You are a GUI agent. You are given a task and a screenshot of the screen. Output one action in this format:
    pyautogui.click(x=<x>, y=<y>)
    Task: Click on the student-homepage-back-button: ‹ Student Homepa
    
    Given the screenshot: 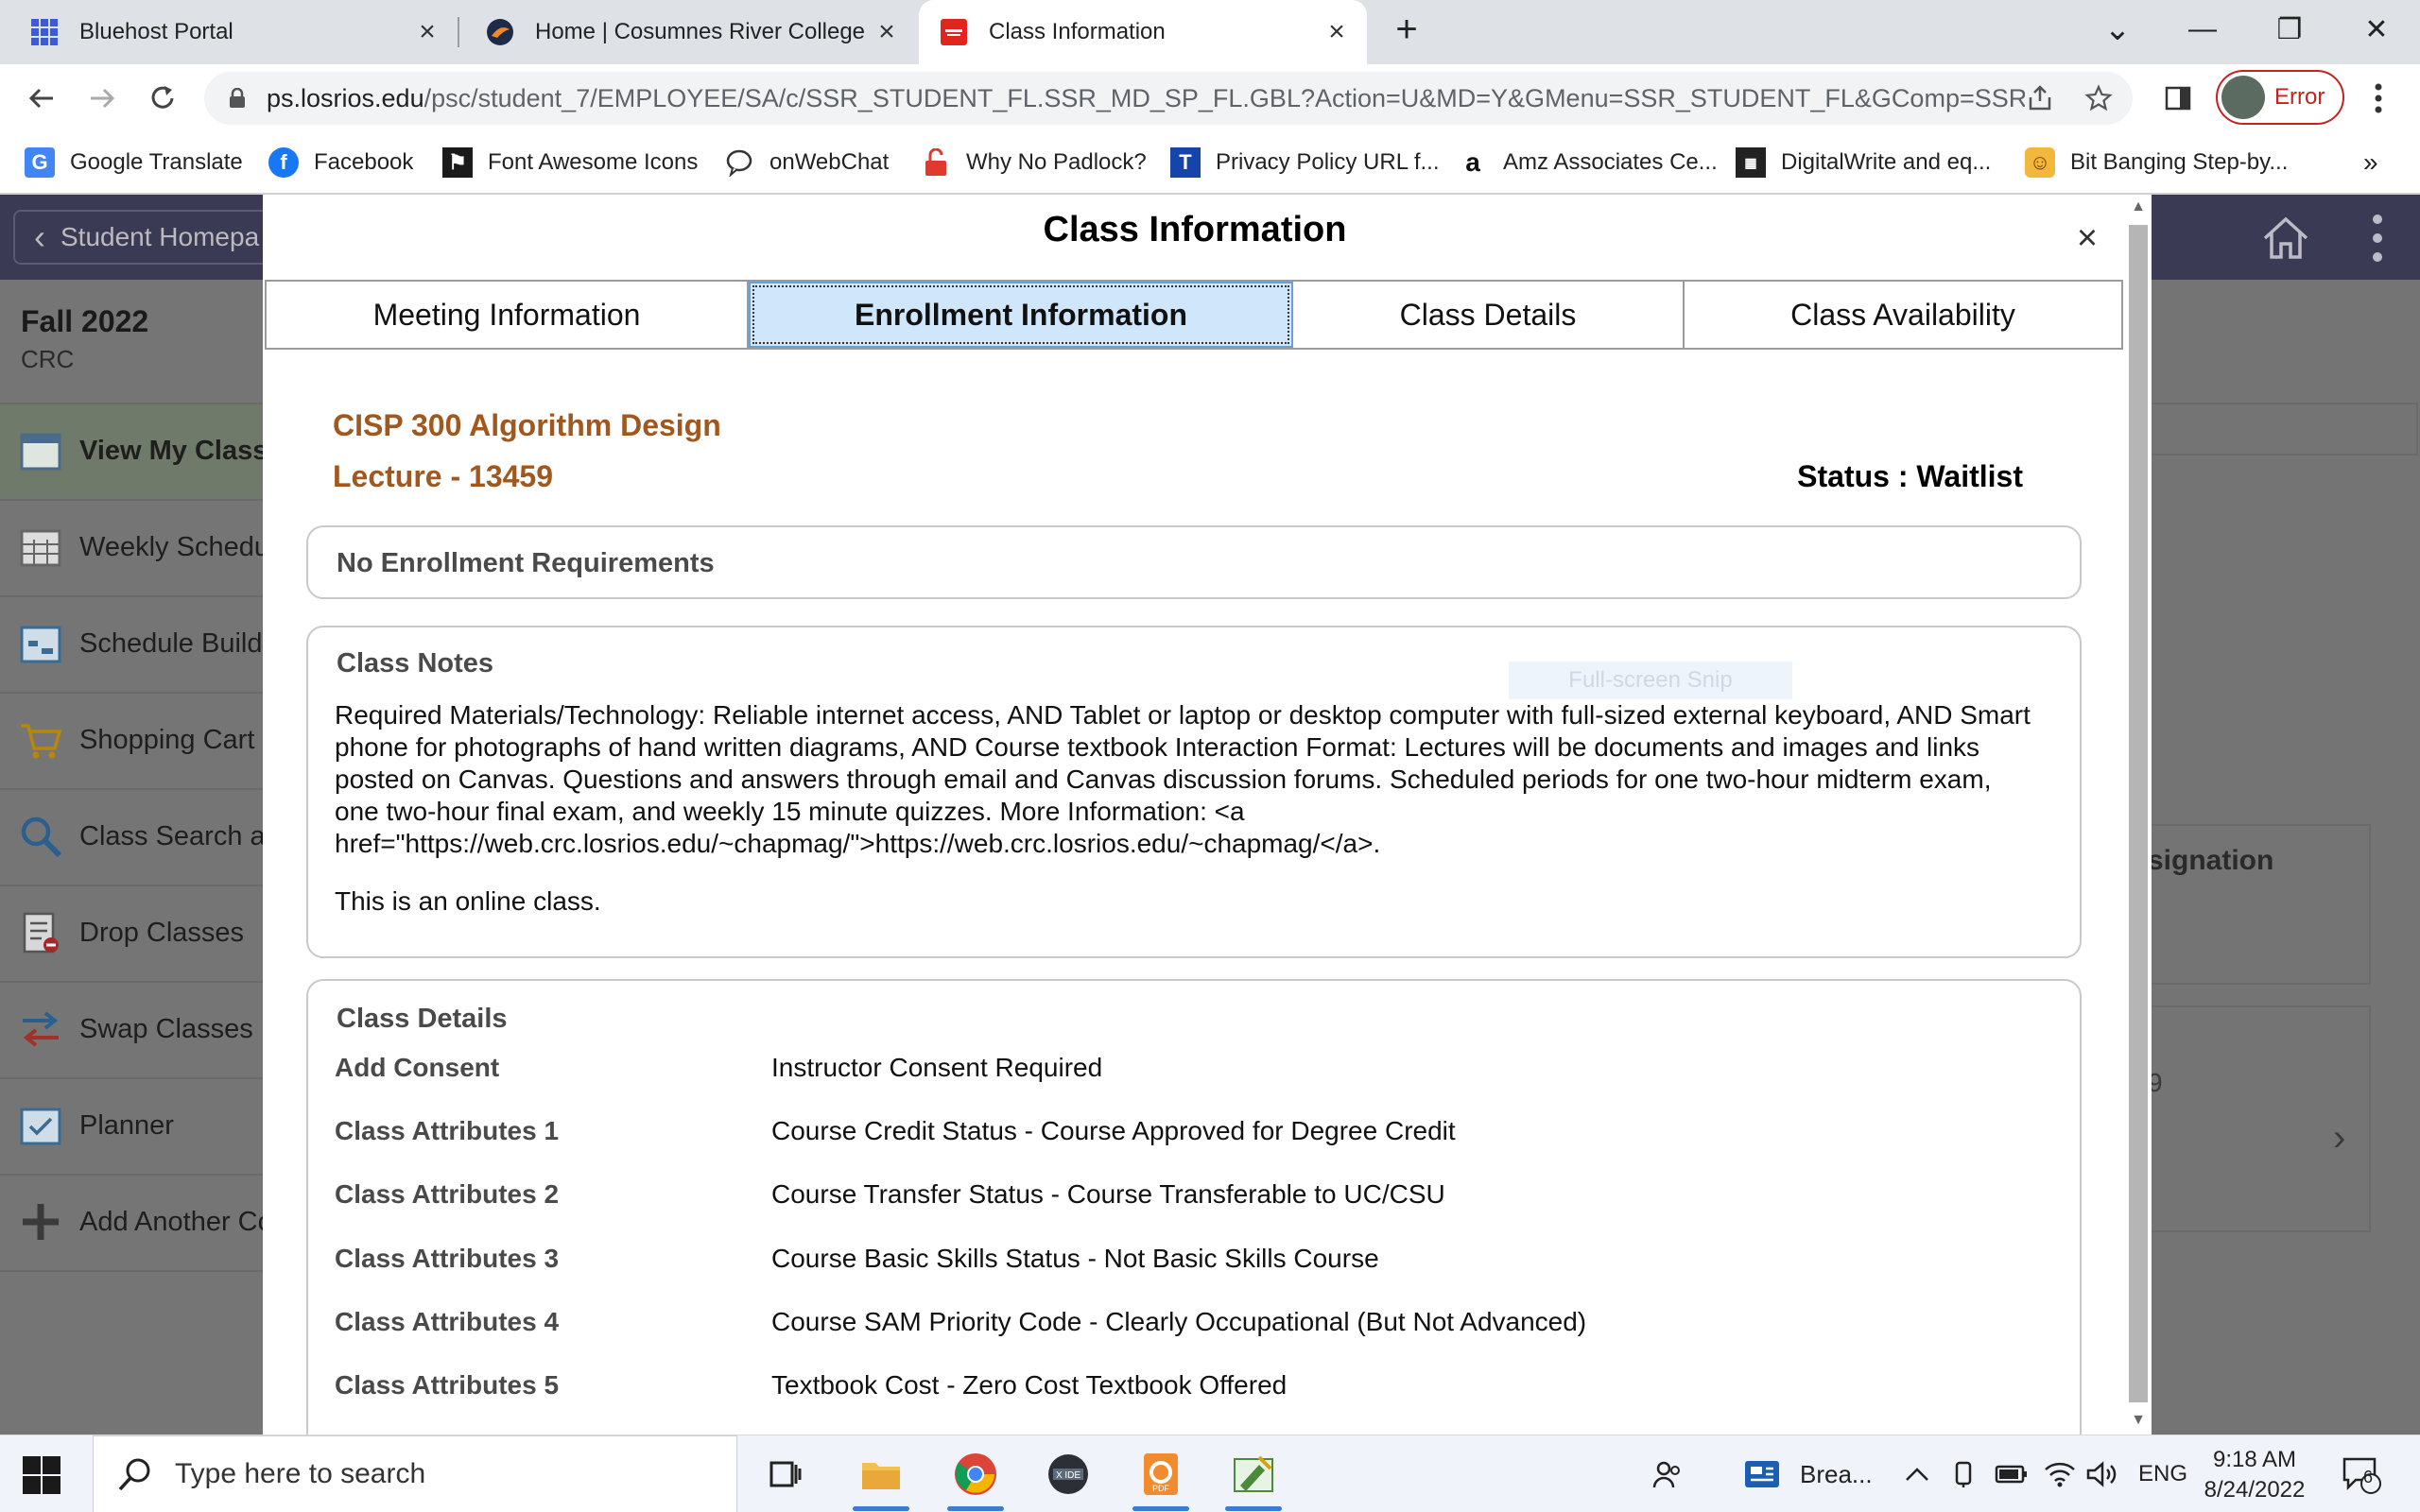 What is the action you would take?
    pyautogui.click(x=155, y=237)
    